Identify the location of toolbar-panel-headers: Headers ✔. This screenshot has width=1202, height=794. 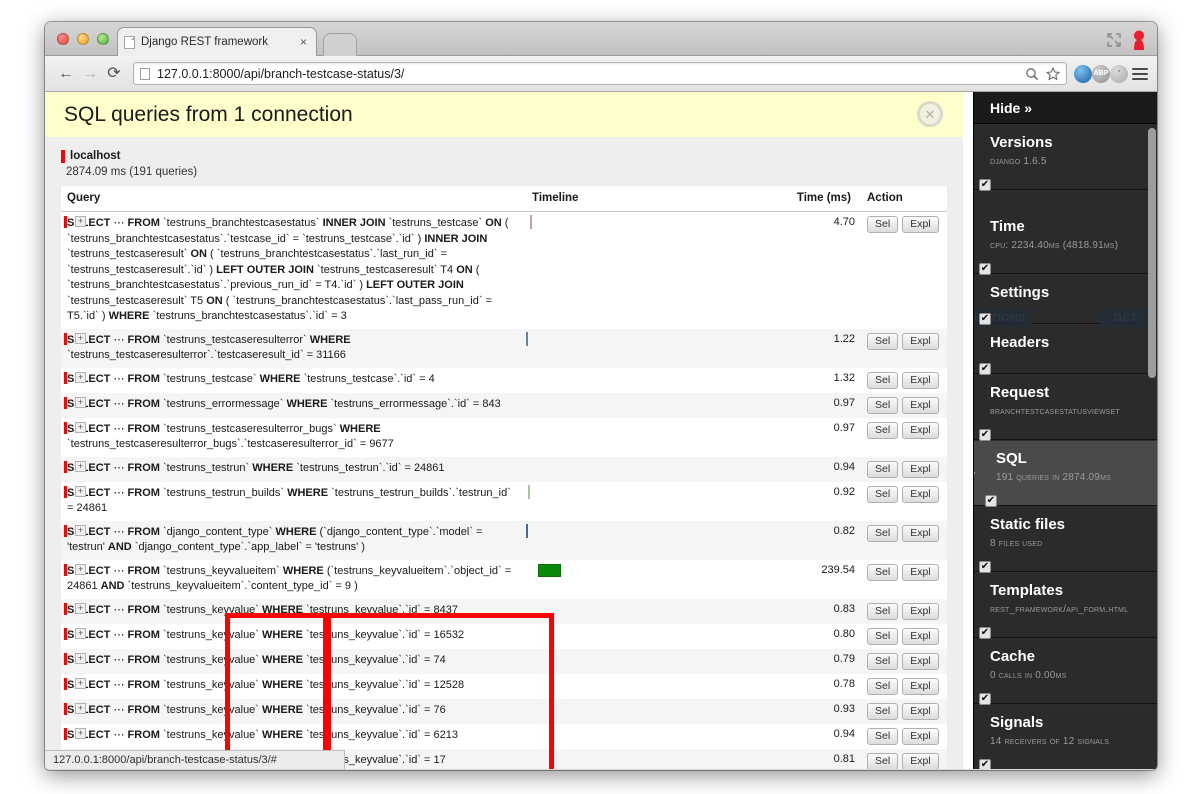
(1065, 349).